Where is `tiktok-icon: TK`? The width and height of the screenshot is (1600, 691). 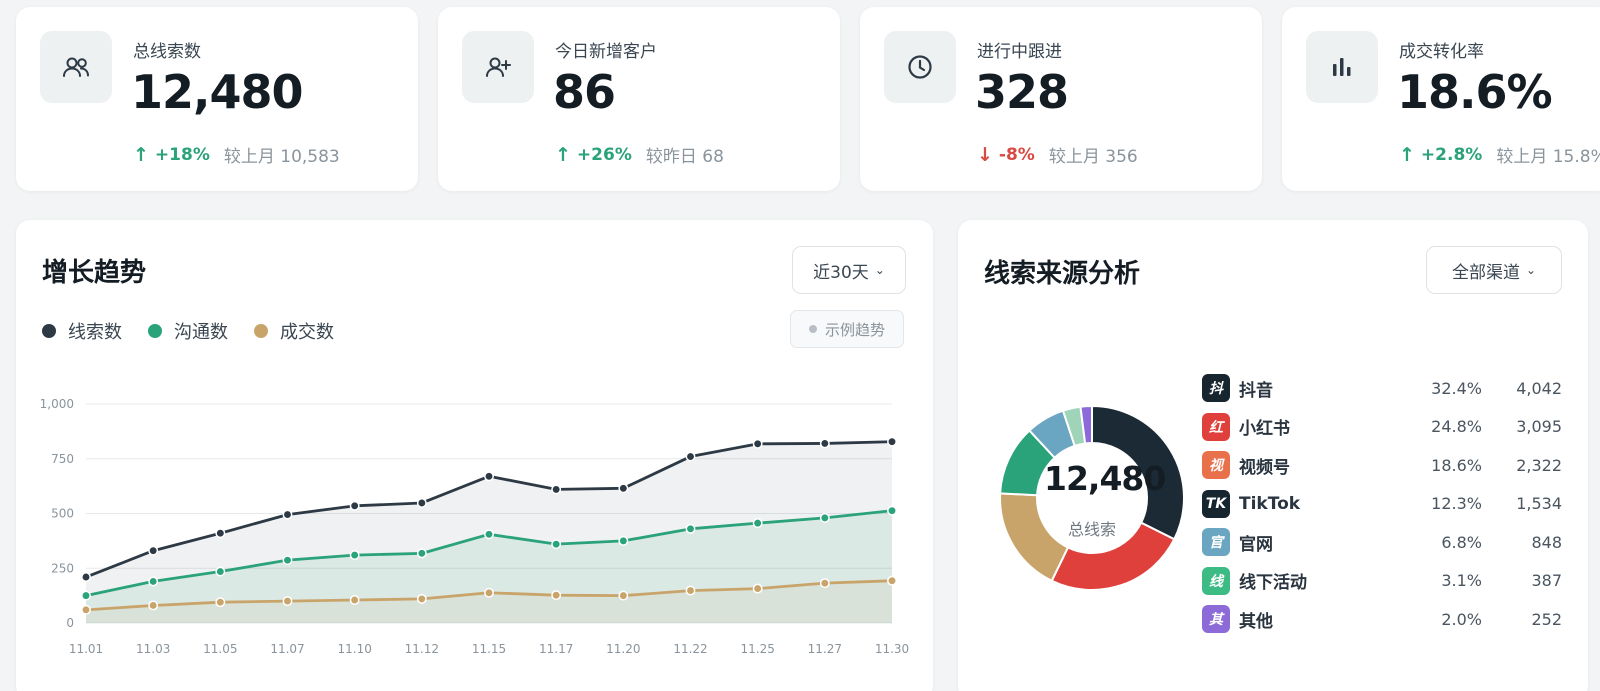 tiktok-icon: TK is located at coordinates (1216, 503).